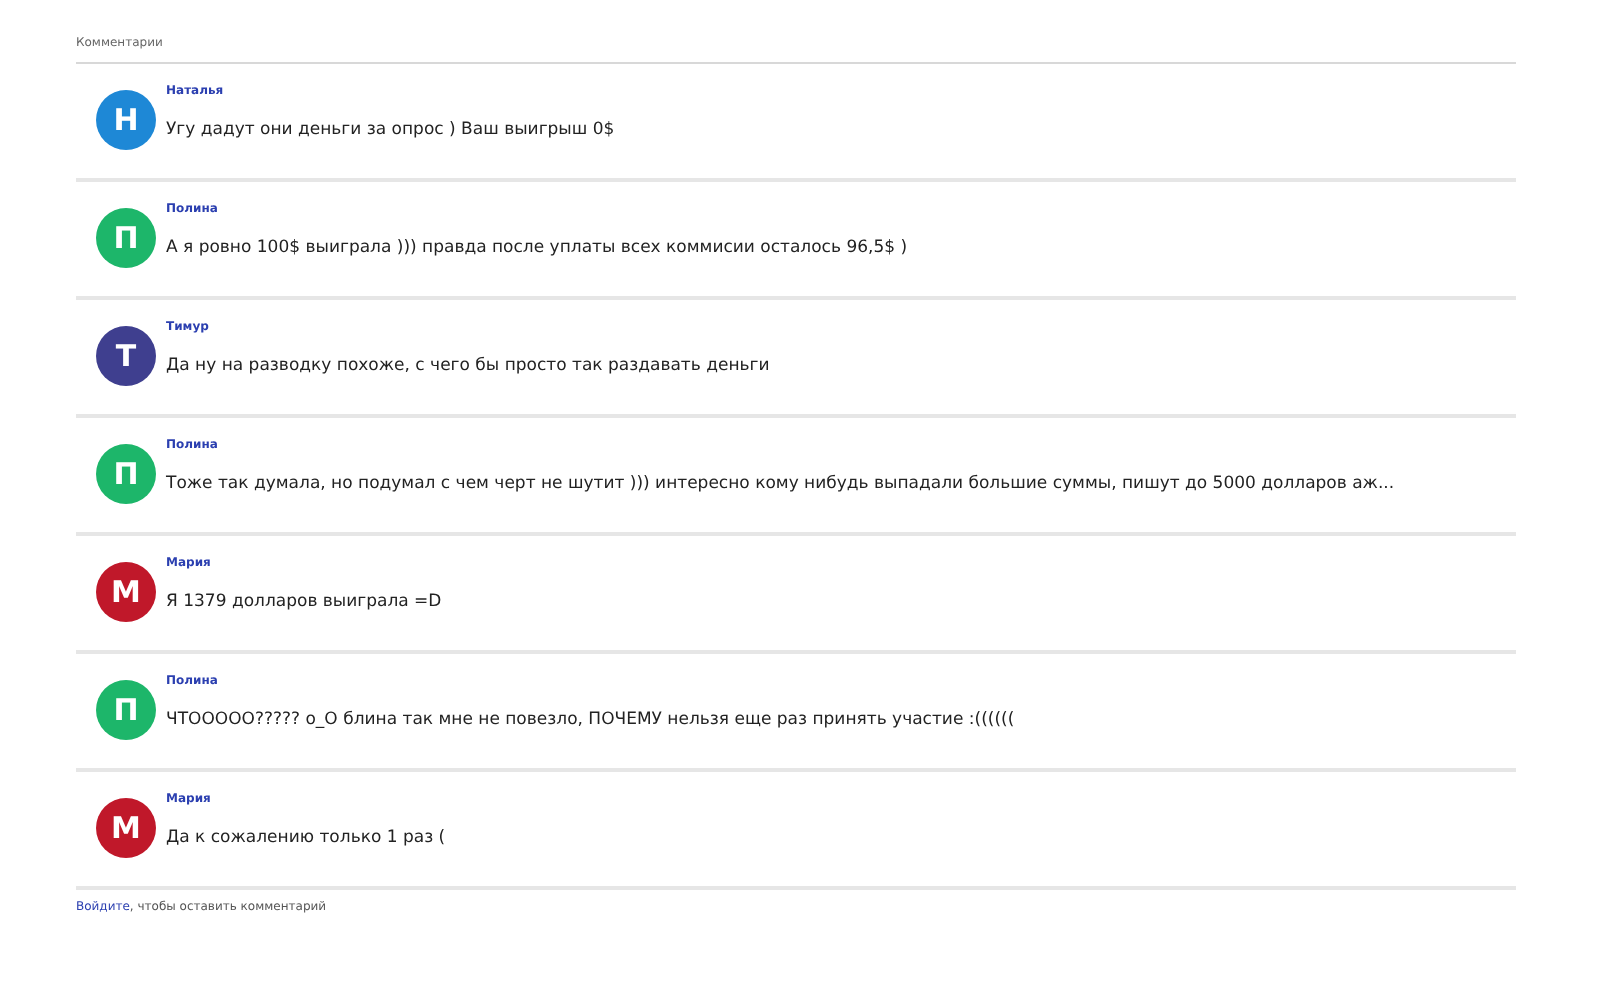  What do you see at coordinates (537, 248) in the screenshot?
I see `comment-text: А я ровно 100$ выиграла ))) правда после уплаты всех коммисии осталось 96,5$ )` at bounding box center [537, 248].